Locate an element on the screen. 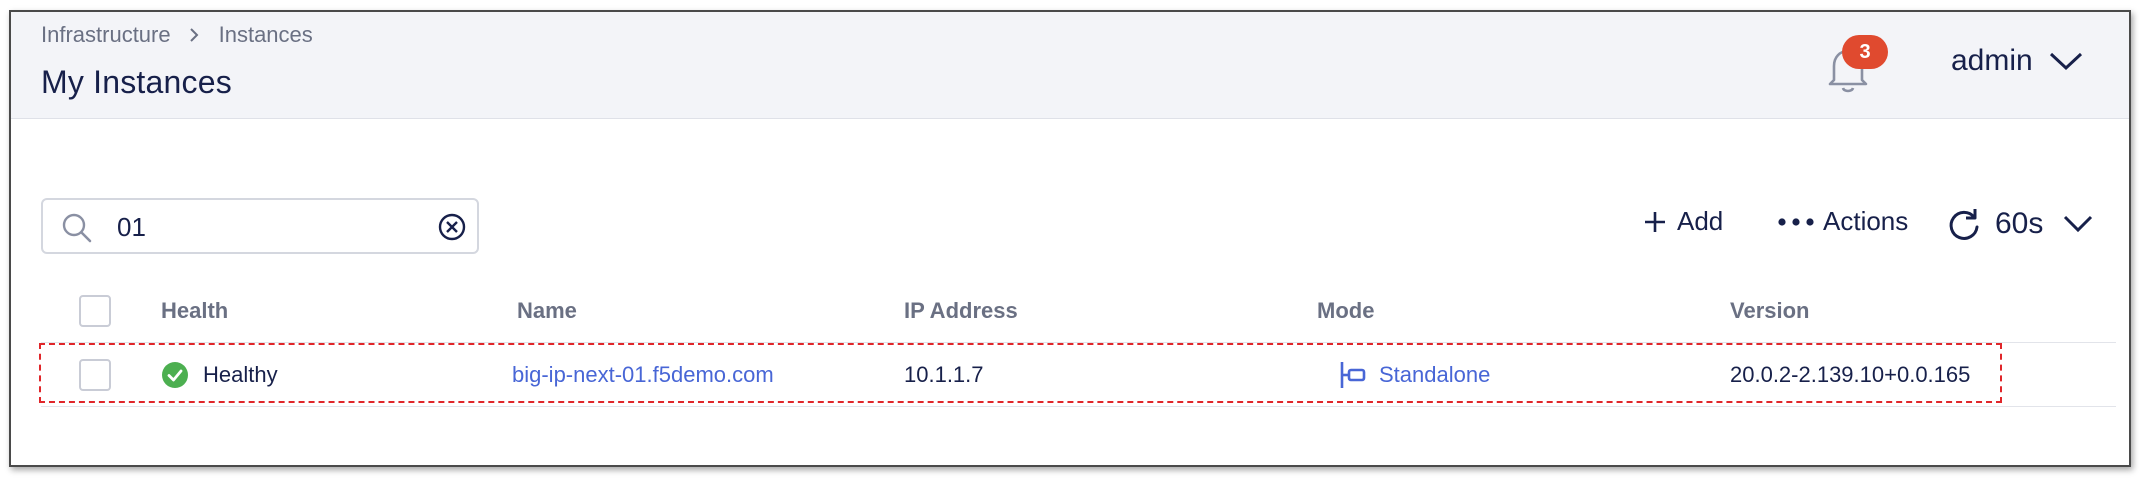 The width and height of the screenshot is (2140, 478). version-cell: 20.0.2-2.139.10+0.0.165 is located at coordinates (1850, 374).